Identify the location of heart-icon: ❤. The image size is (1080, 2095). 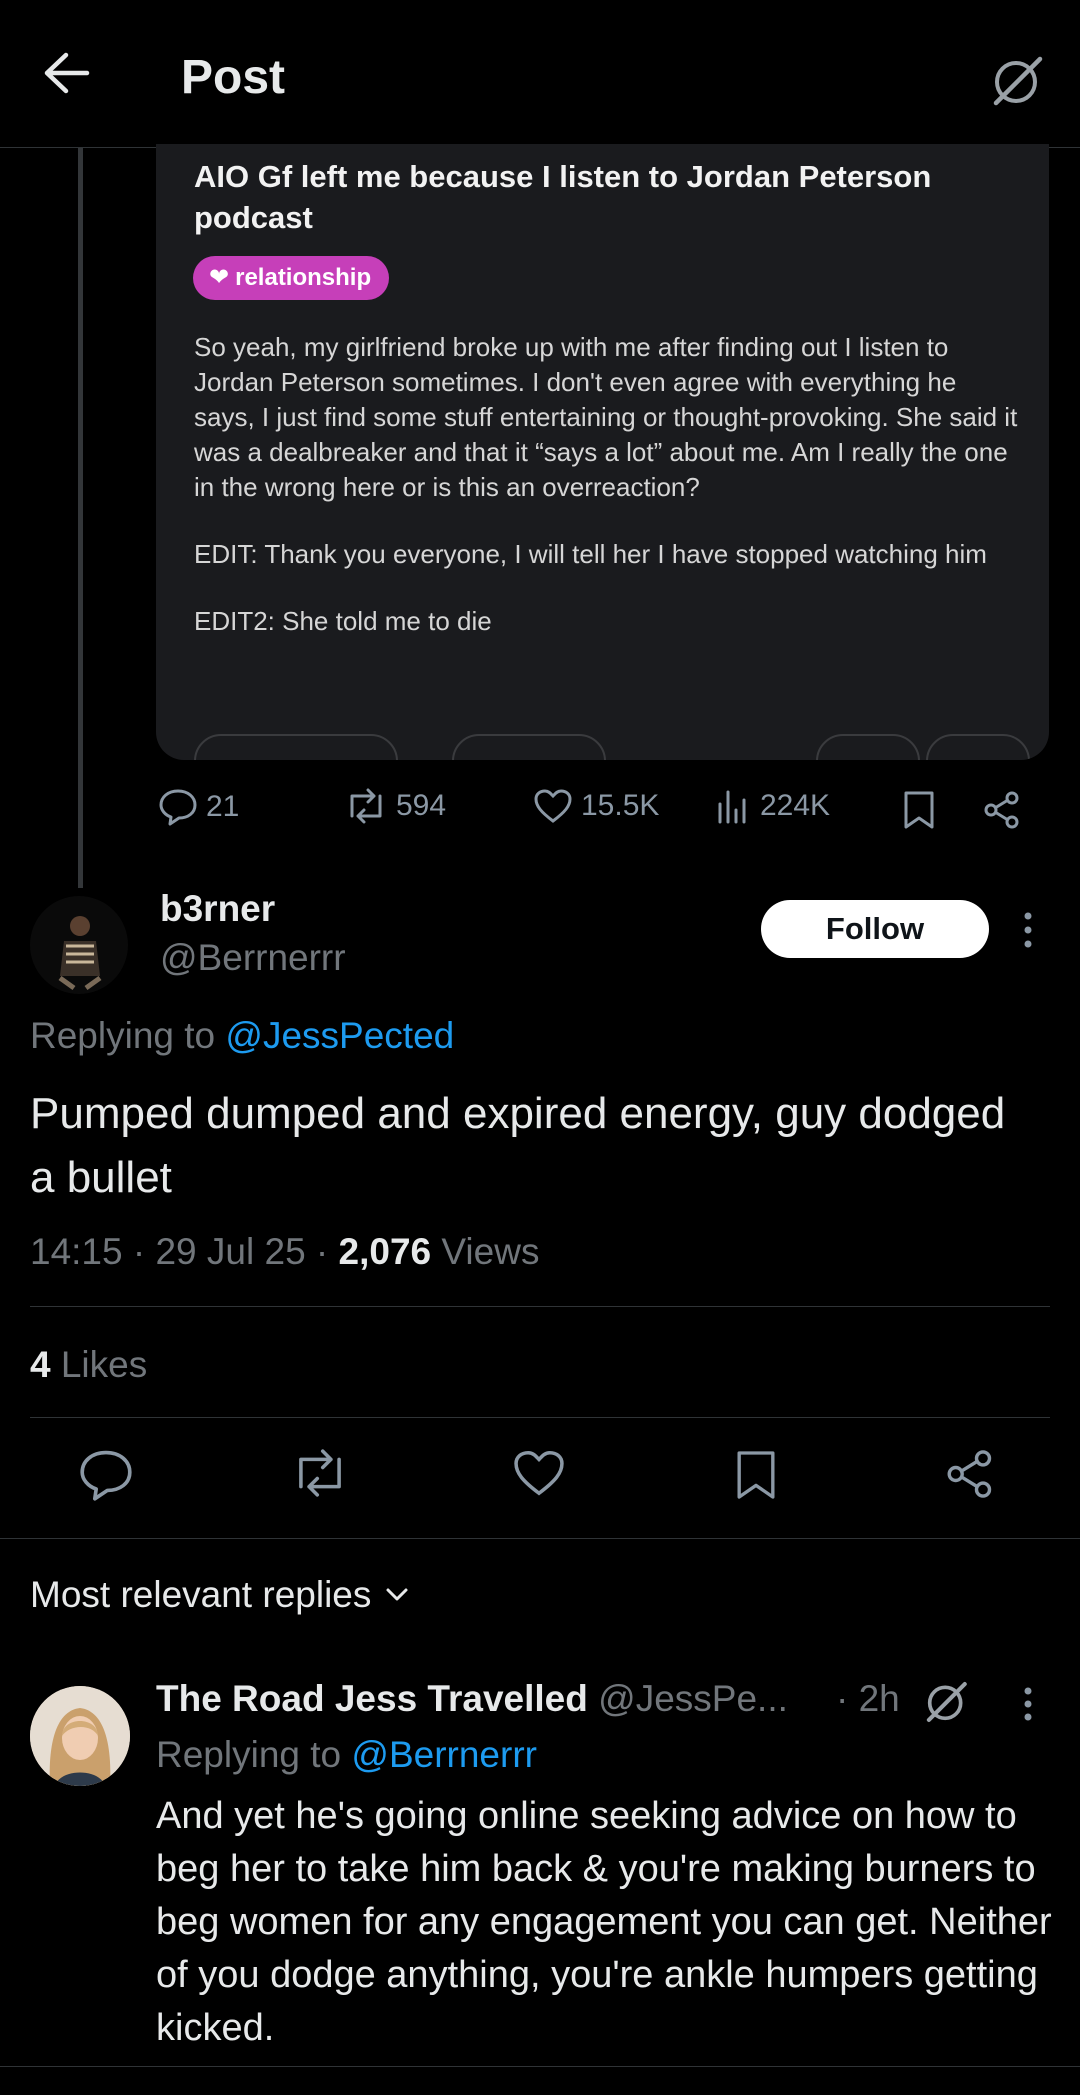
(219, 277).